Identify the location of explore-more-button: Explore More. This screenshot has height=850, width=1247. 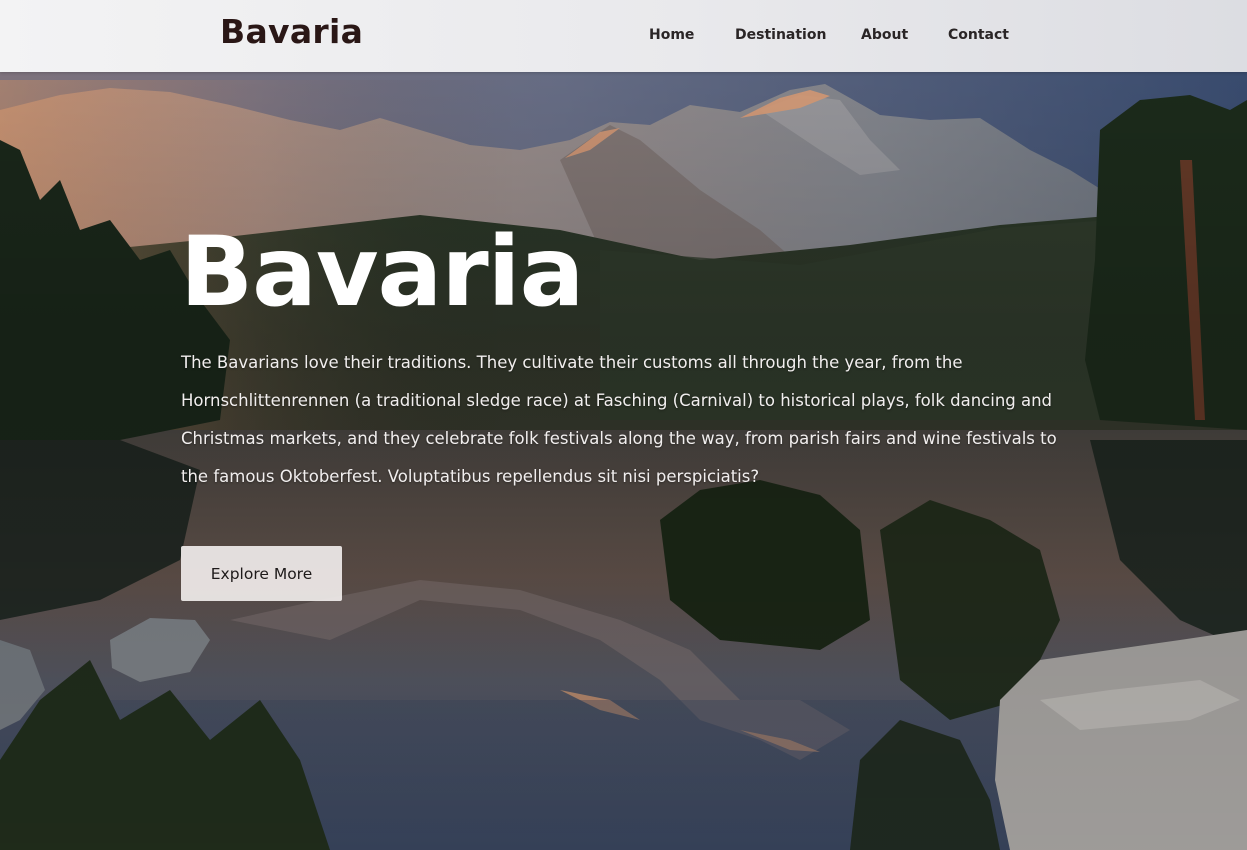
(261, 573).